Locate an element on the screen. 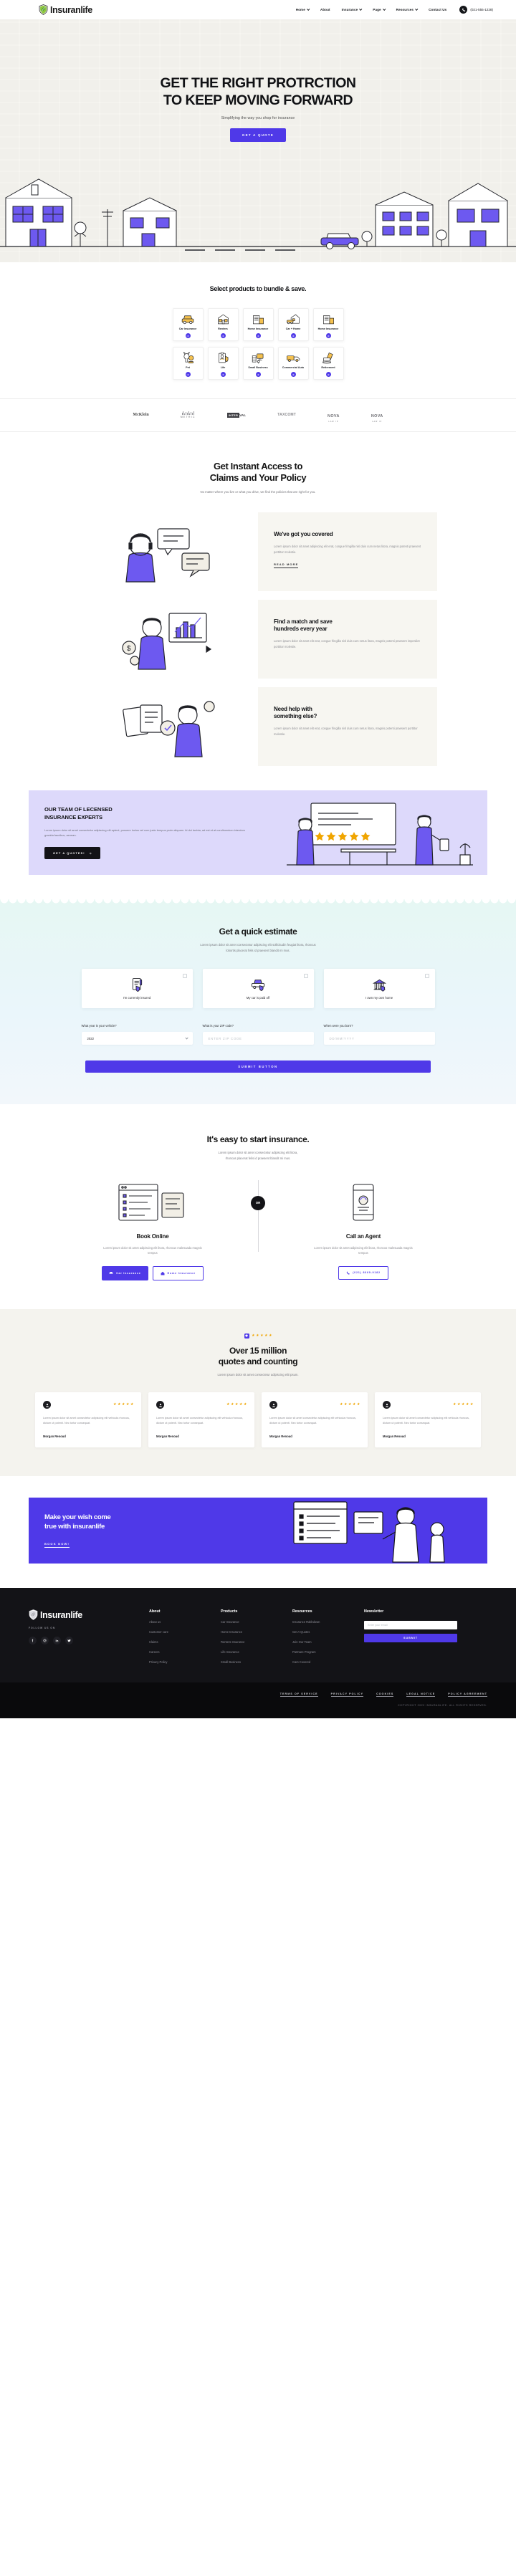 The height and width of the screenshot is (2576, 516). newsletter-submit-button: SUBMIT is located at coordinates (411, 1638).